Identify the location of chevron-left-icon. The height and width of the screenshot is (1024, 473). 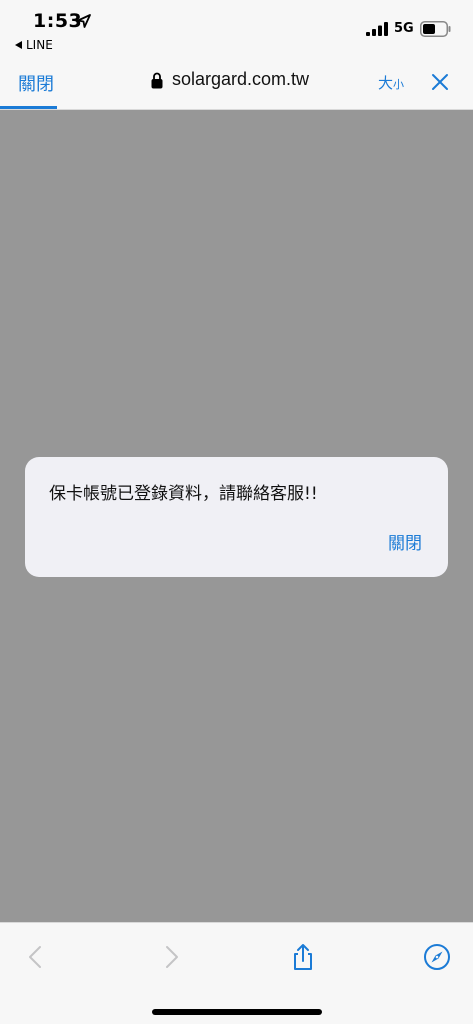
(36, 957).